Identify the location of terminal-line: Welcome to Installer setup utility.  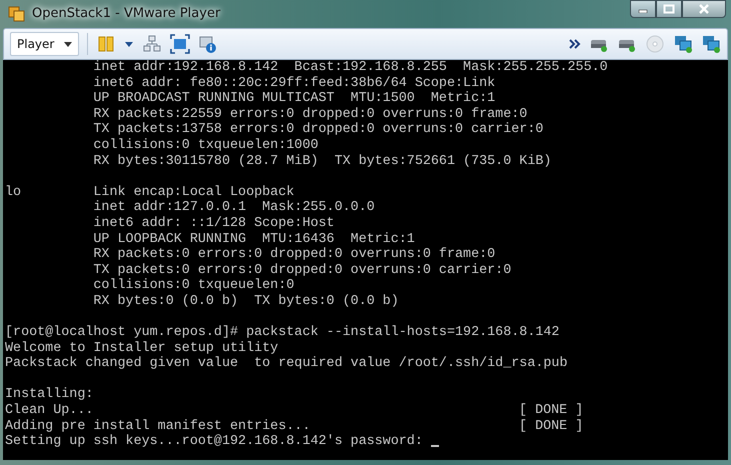
(141, 348).